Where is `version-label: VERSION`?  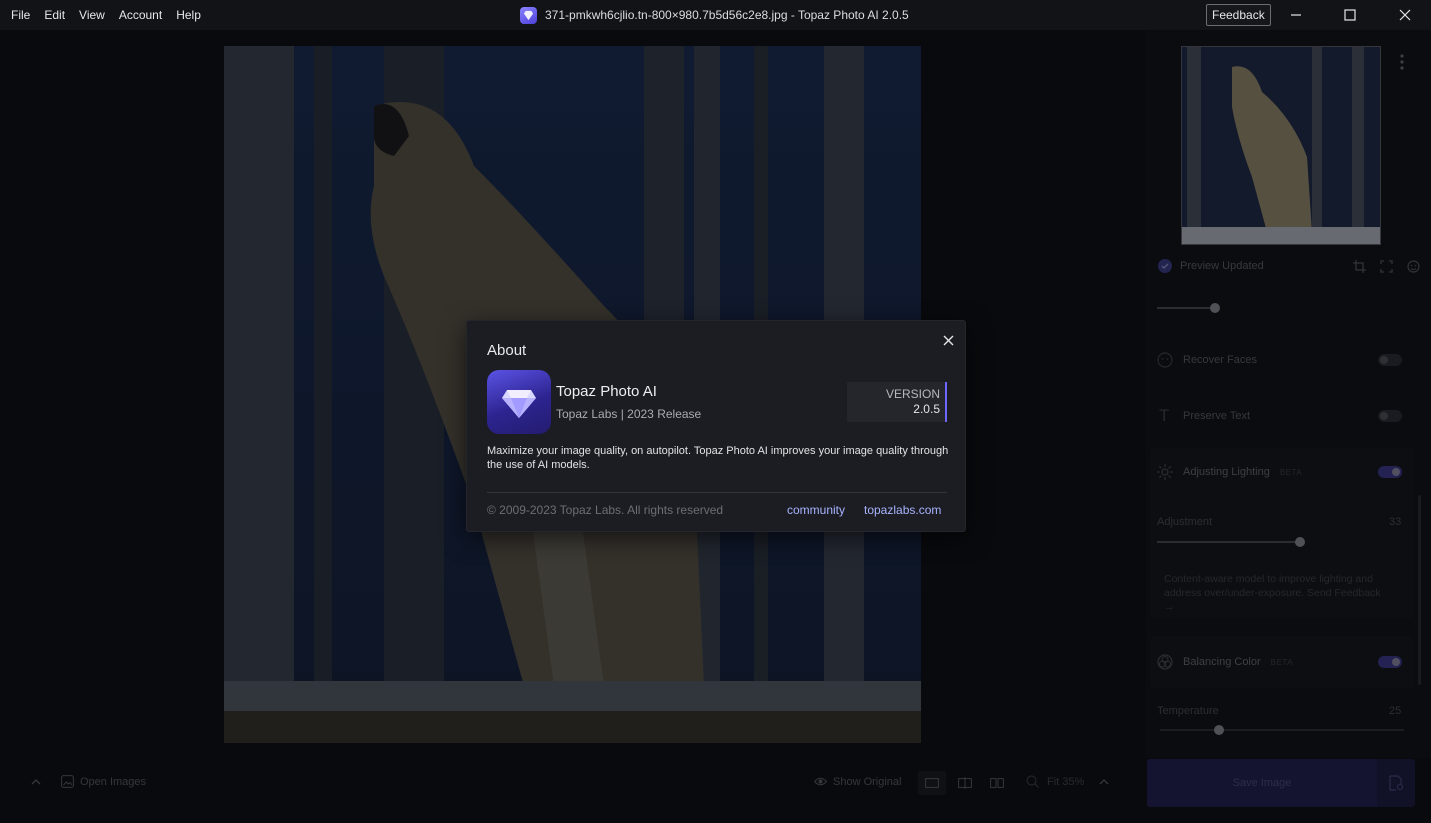
version-label: VERSION is located at coordinates (912, 394).